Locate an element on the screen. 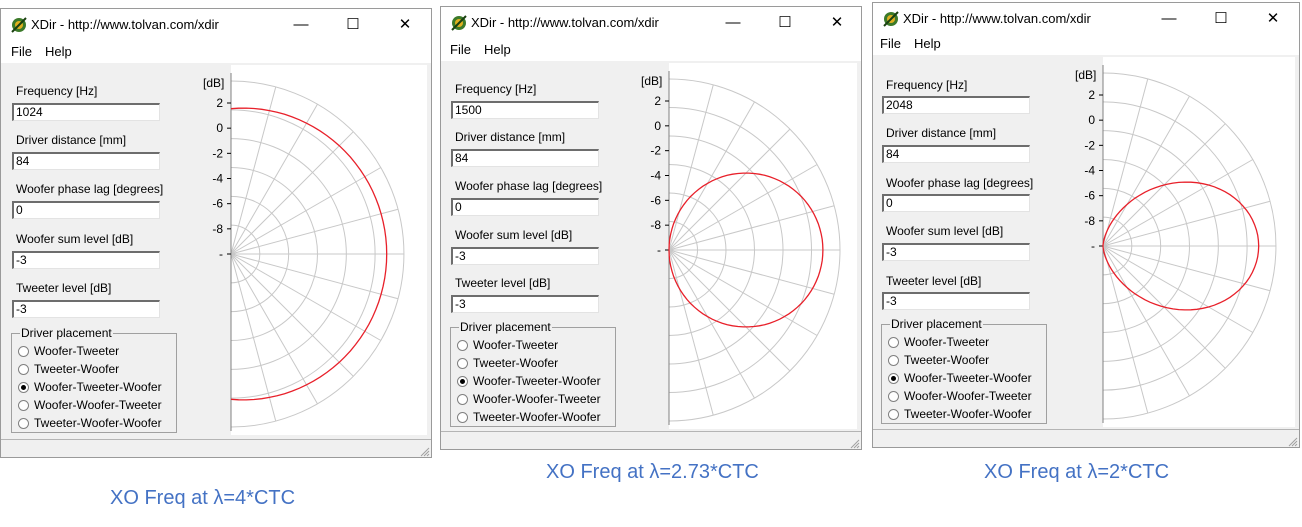 This screenshot has height=527, width=1302. xdir-app-icon is located at coordinates (459, 23).